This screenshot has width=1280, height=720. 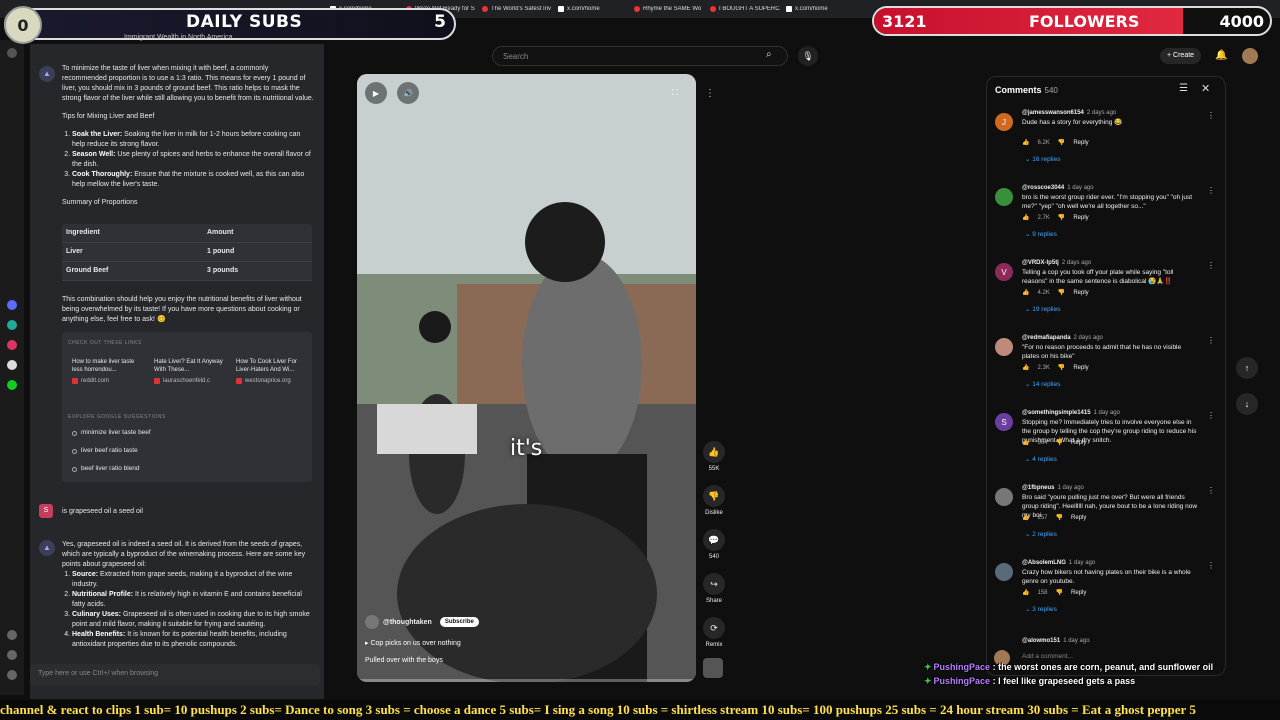 I want to click on video-progress-bar, so click(x=526, y=680).